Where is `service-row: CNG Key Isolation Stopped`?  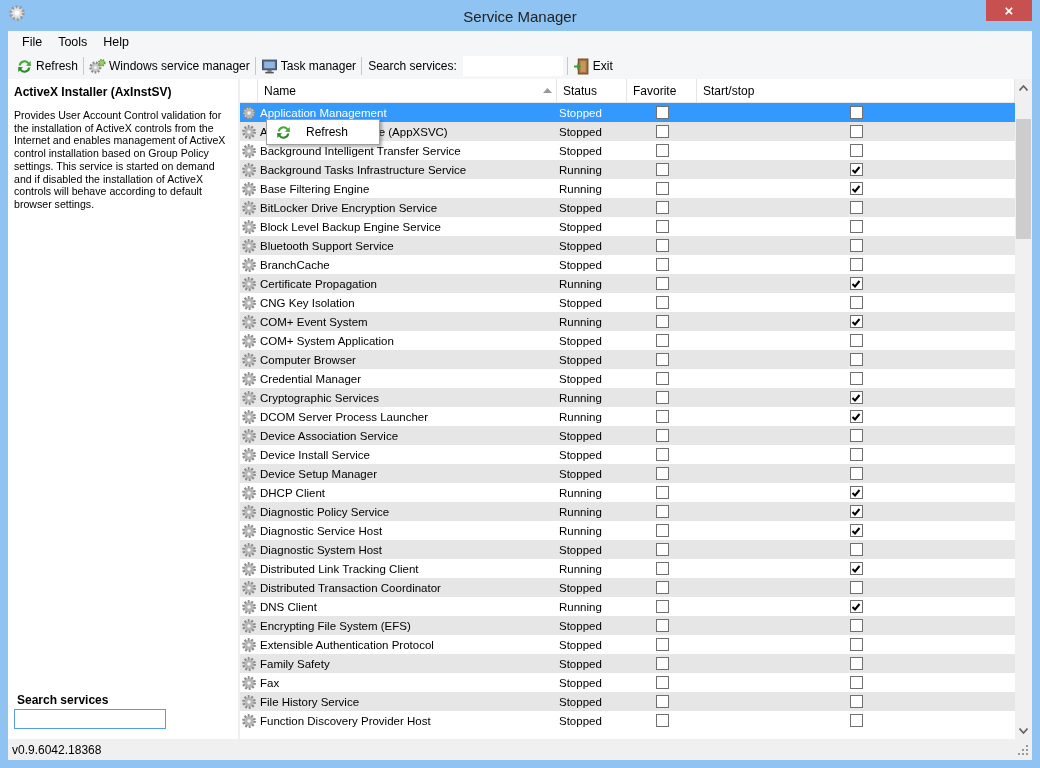
service-row: CNG Key Isolation Stopped is located at coordinates (627, 302).